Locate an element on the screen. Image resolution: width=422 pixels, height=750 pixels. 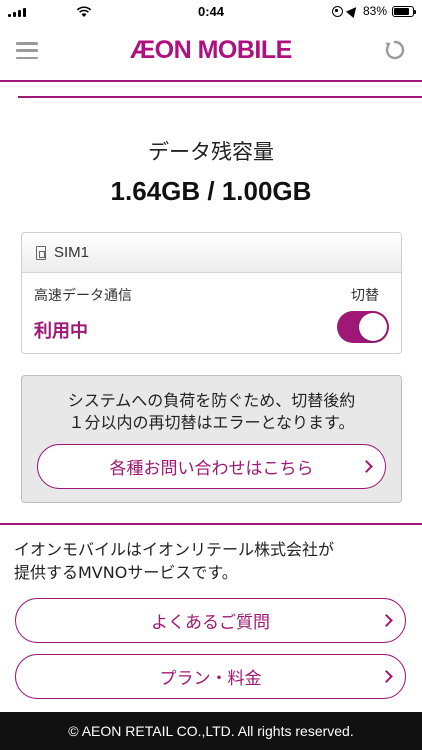
service-info-line2: 提供するMVNOサービスです。 is located at coordinates (126, 572).